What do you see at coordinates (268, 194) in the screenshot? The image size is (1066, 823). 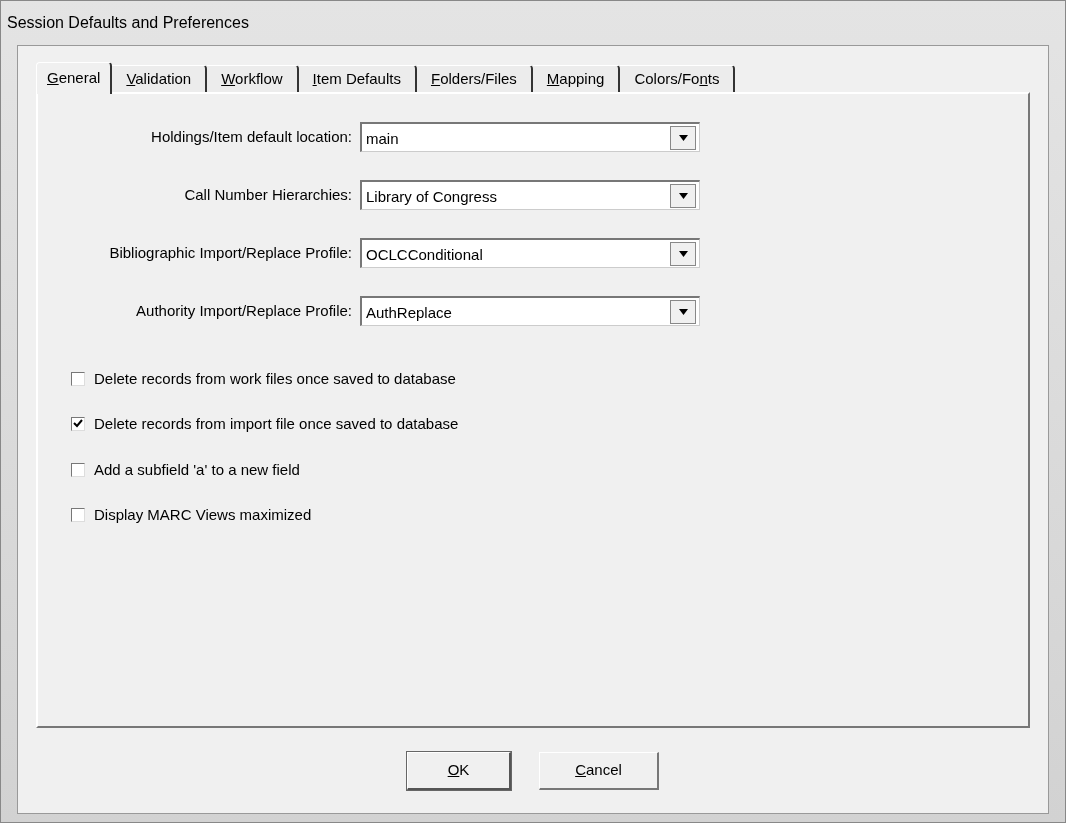 I see `field-label: Call Number Hierarchies:` at bounding box center [268, 194].